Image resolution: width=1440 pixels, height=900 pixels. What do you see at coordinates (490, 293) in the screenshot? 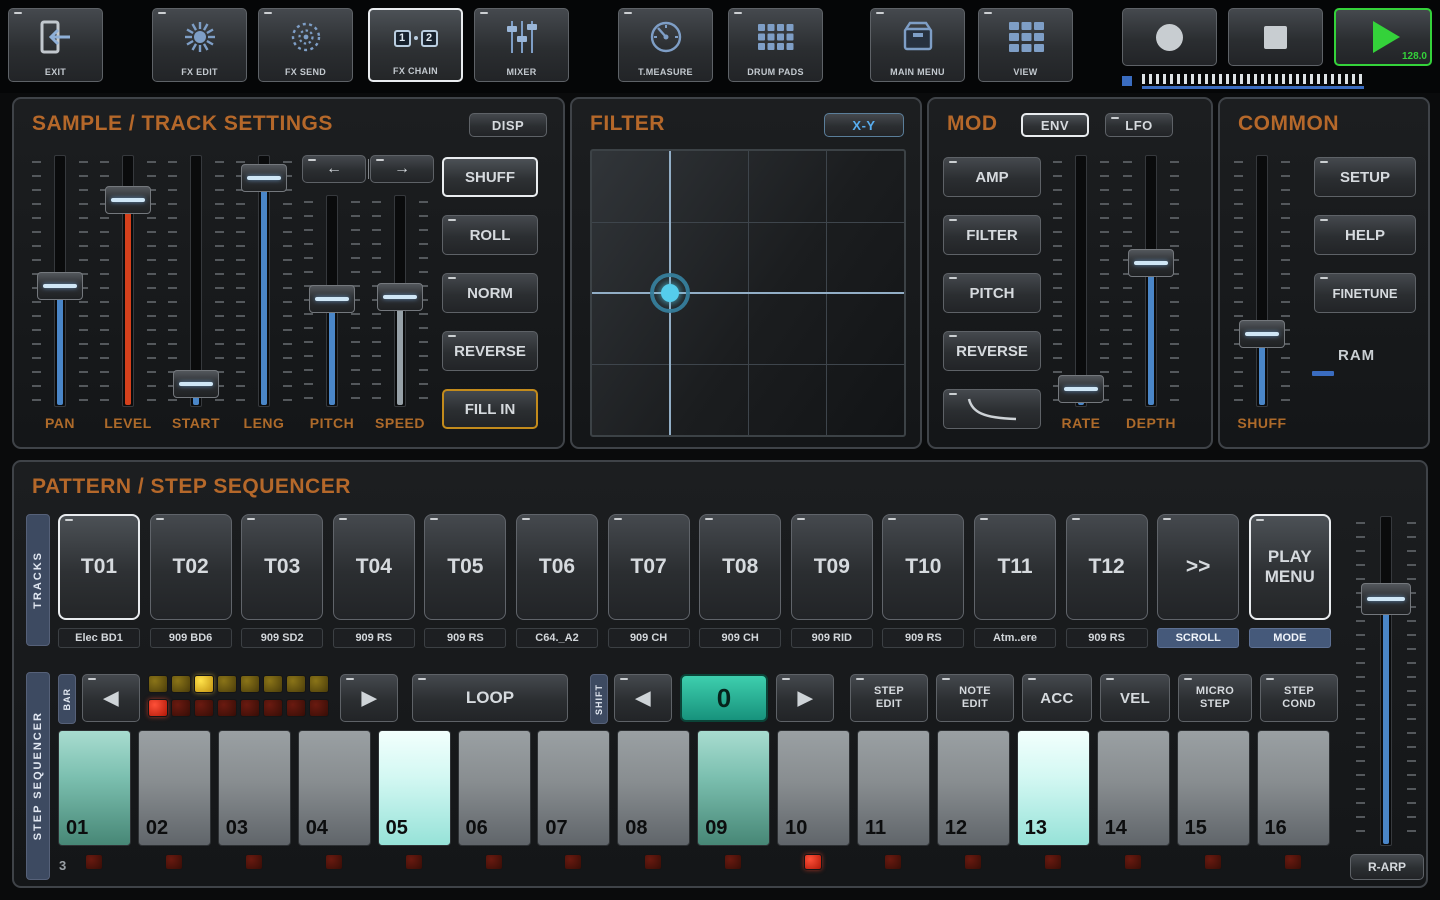
I see `norm-button: NORM` at bounding box center [490, 293].